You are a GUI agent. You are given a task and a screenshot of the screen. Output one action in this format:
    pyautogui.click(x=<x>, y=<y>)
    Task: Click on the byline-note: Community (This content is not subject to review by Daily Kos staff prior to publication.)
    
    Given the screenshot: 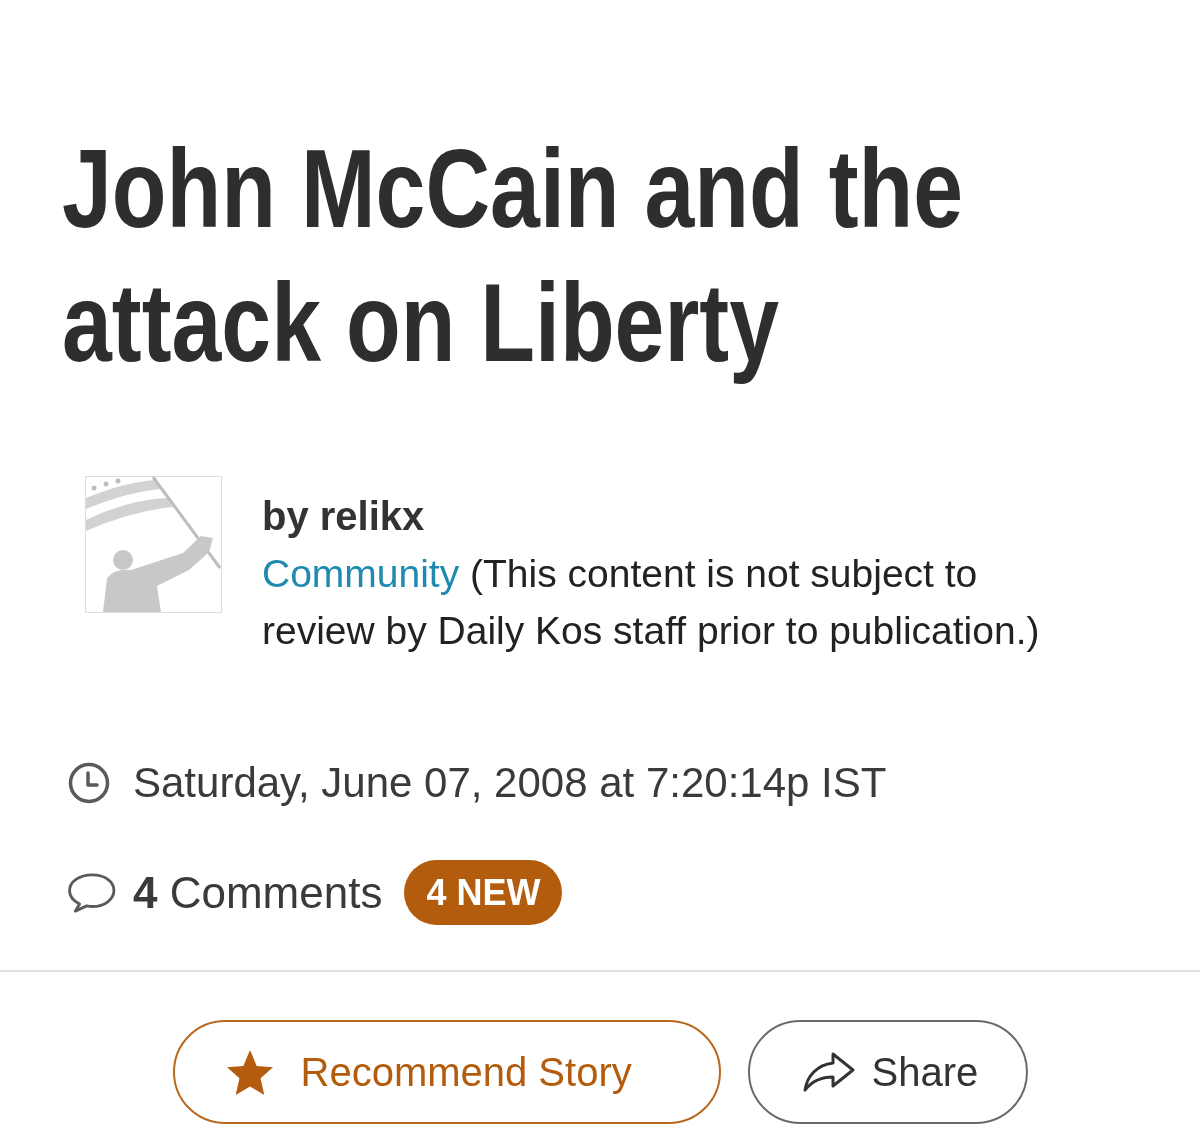 What is the action you would take?
    pyautogui.click(x=651, y=602)
    